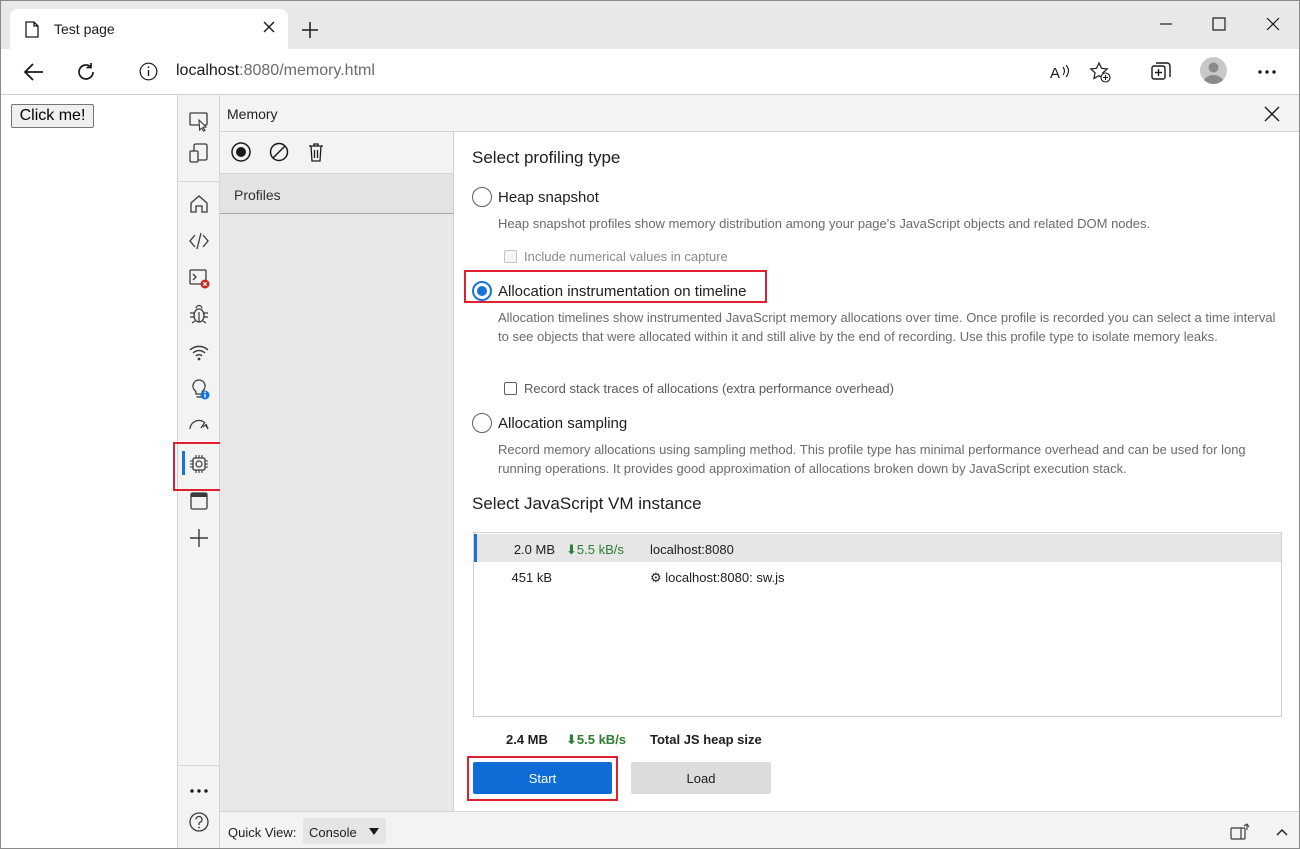  Describe the element at coordinates (1100, 72) in the screenshot. I see `add-favorite-icon` at that location.